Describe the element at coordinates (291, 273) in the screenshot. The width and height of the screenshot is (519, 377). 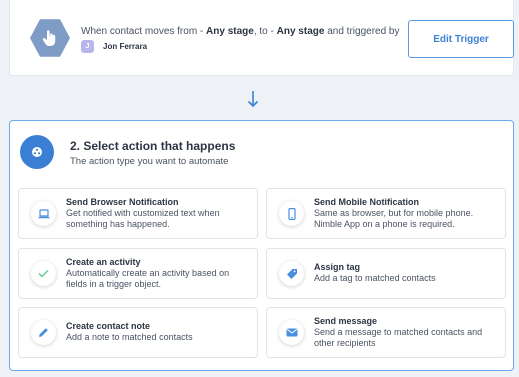
I see `tag-icon` at that location.